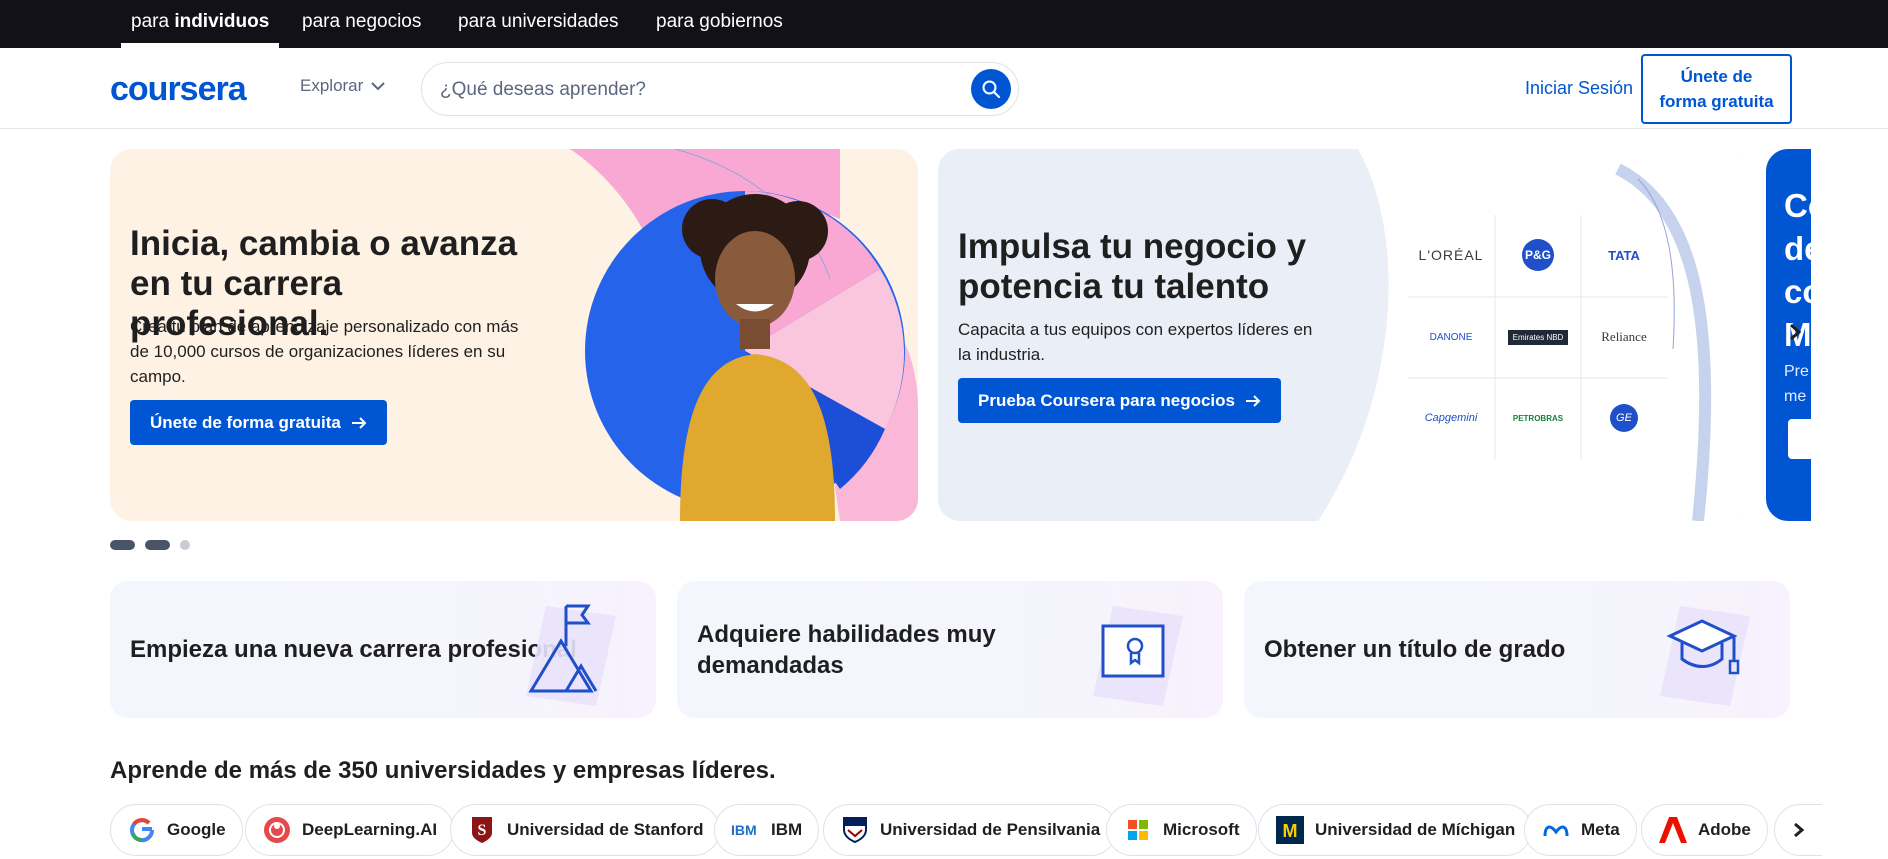 Image resolution: width=1888 pixels, height=859 pixels. I want to click on partner-meta: Meta, so click(1580, 830).